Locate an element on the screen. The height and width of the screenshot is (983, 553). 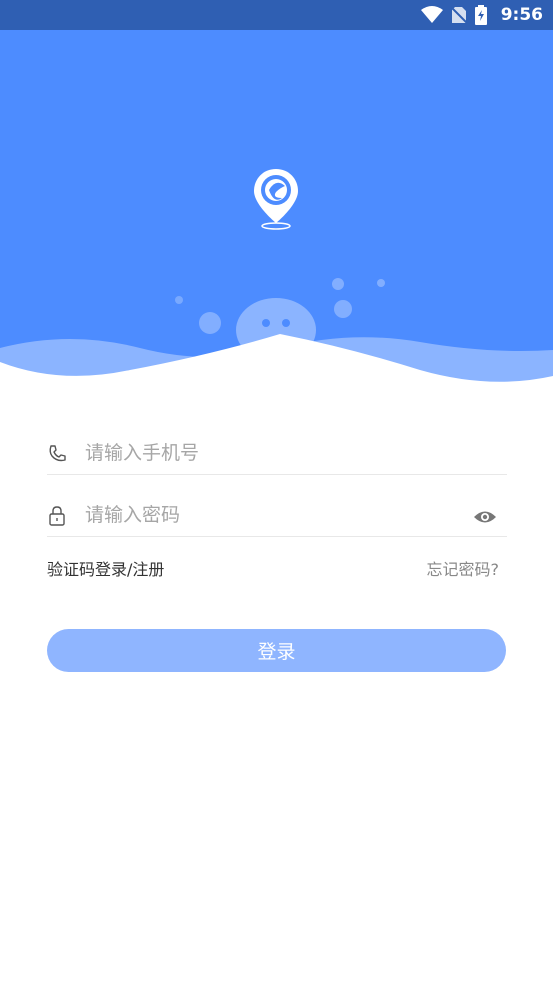
status-time: 9:56 is located at coordinates (521, 15).